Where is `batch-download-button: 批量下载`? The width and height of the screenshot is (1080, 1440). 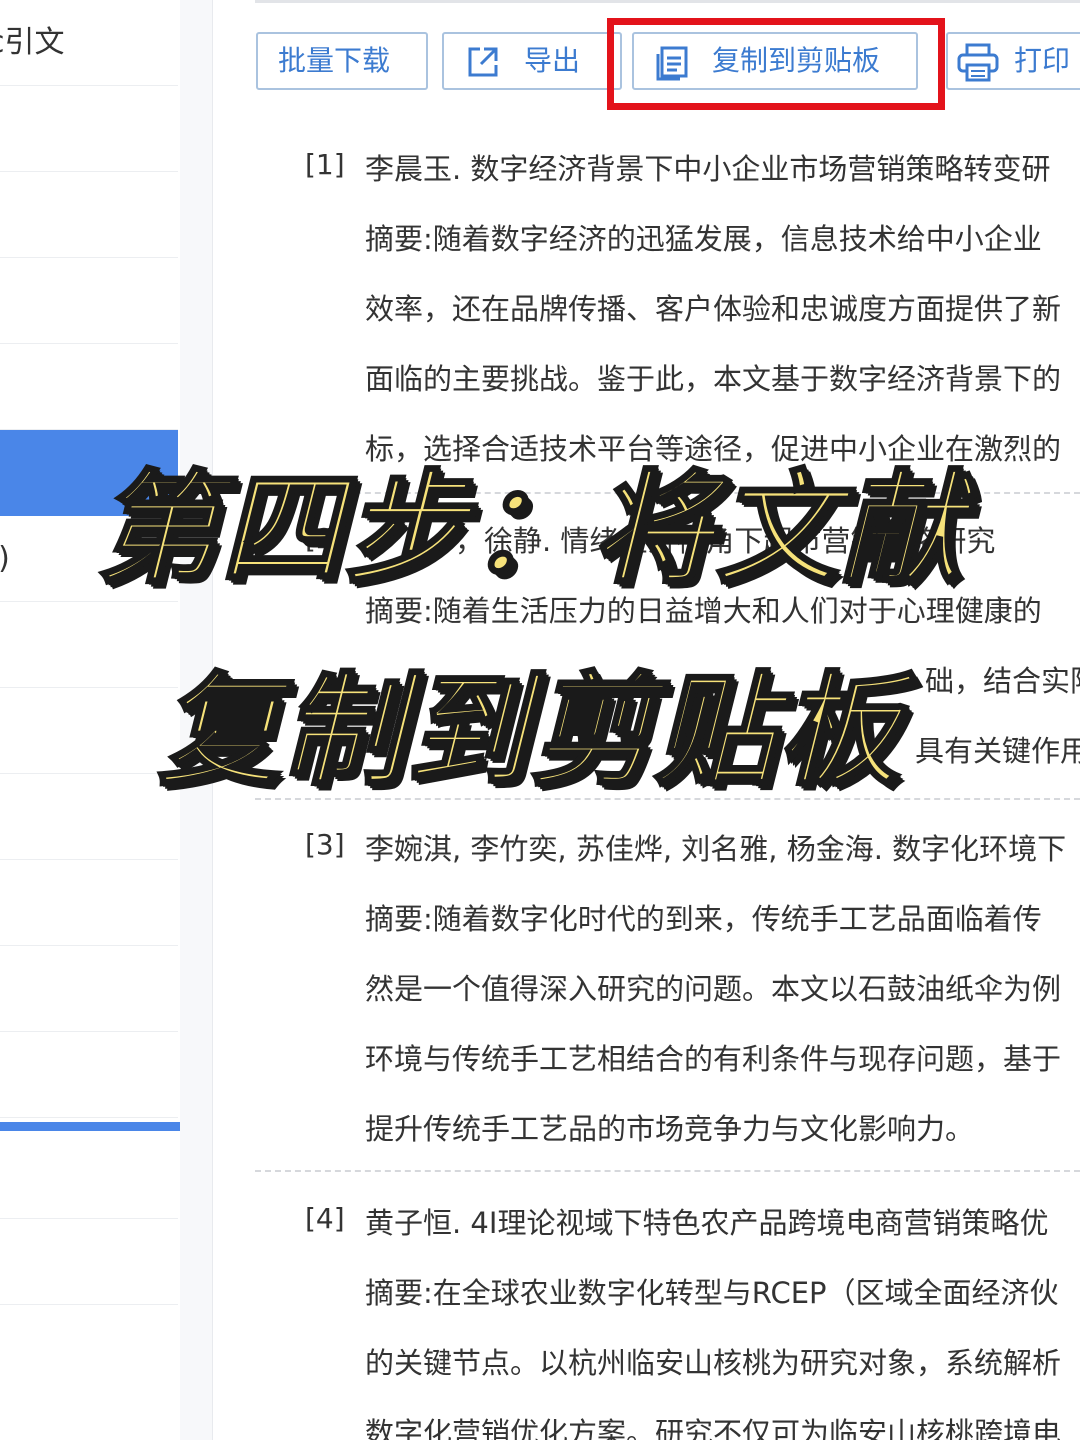
batch-download-button: 批量下载 is located at coordinates (342, 61).